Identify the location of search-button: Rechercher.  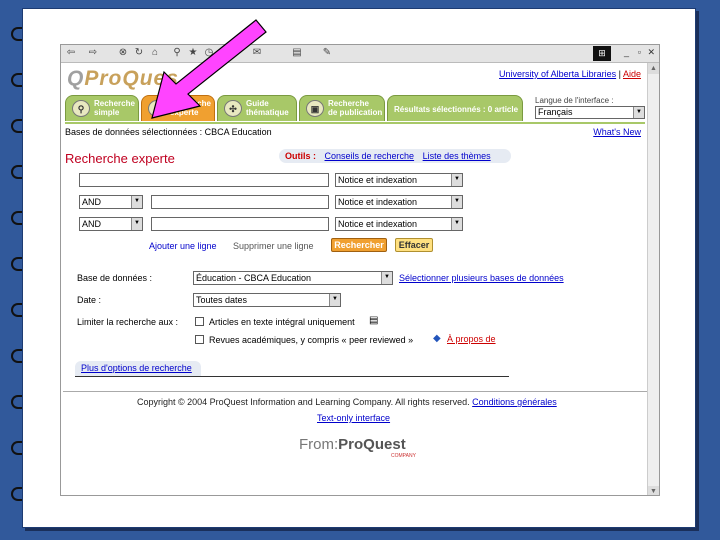
(359, 245).